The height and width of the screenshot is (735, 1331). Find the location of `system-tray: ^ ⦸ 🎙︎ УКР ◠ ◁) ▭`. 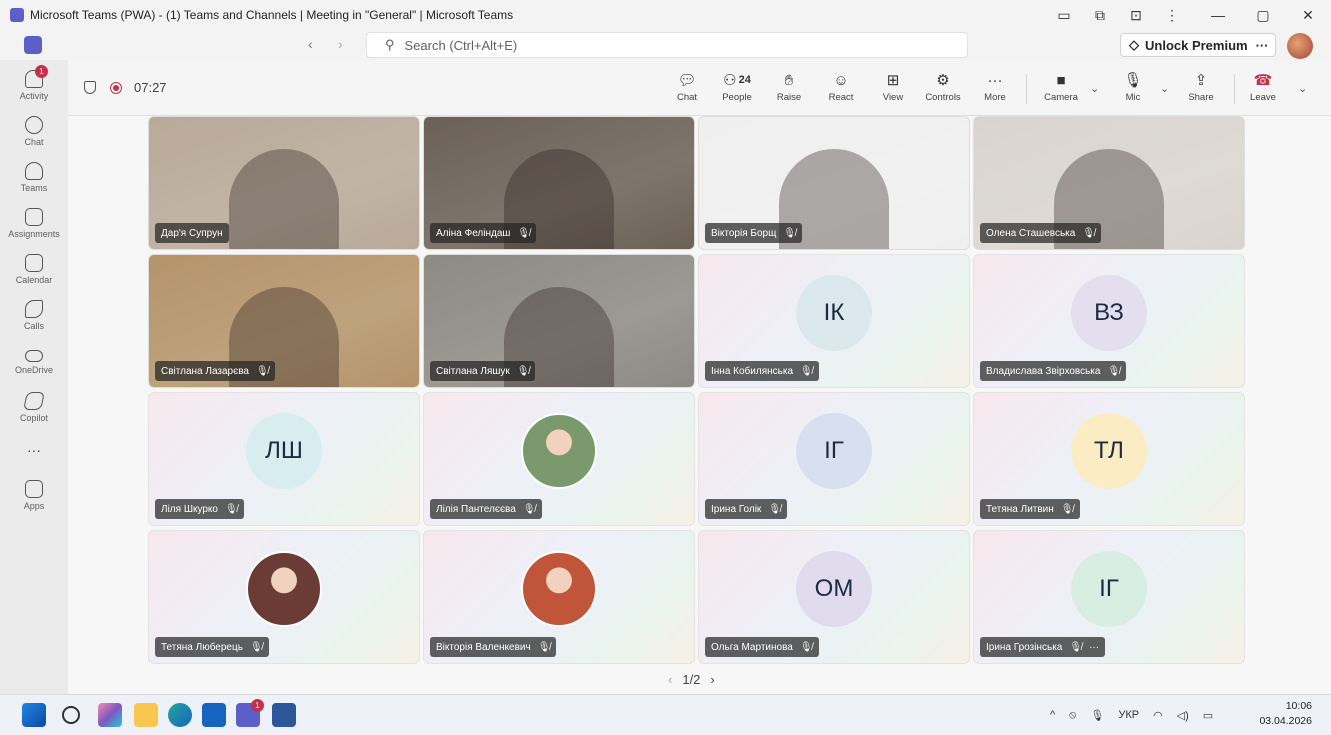

system-tray: ^ ⦸ 🎙︎ УКР ◠ ◁) ▭ is located at coordinates (1131, 715).